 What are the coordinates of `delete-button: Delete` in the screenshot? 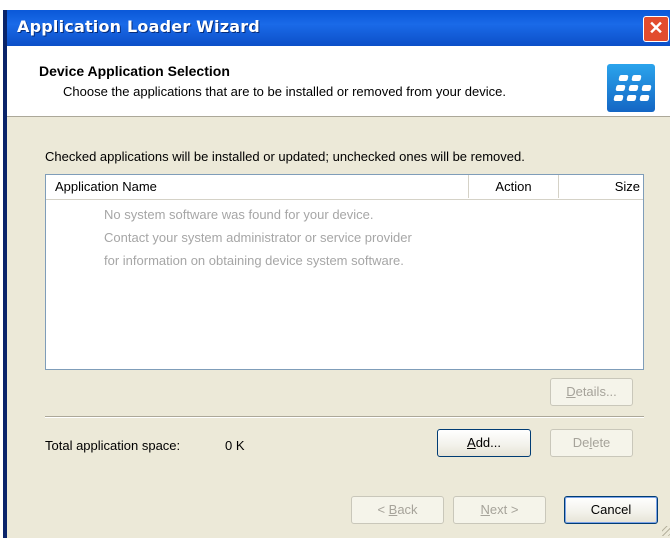 It's located at (591, 443).